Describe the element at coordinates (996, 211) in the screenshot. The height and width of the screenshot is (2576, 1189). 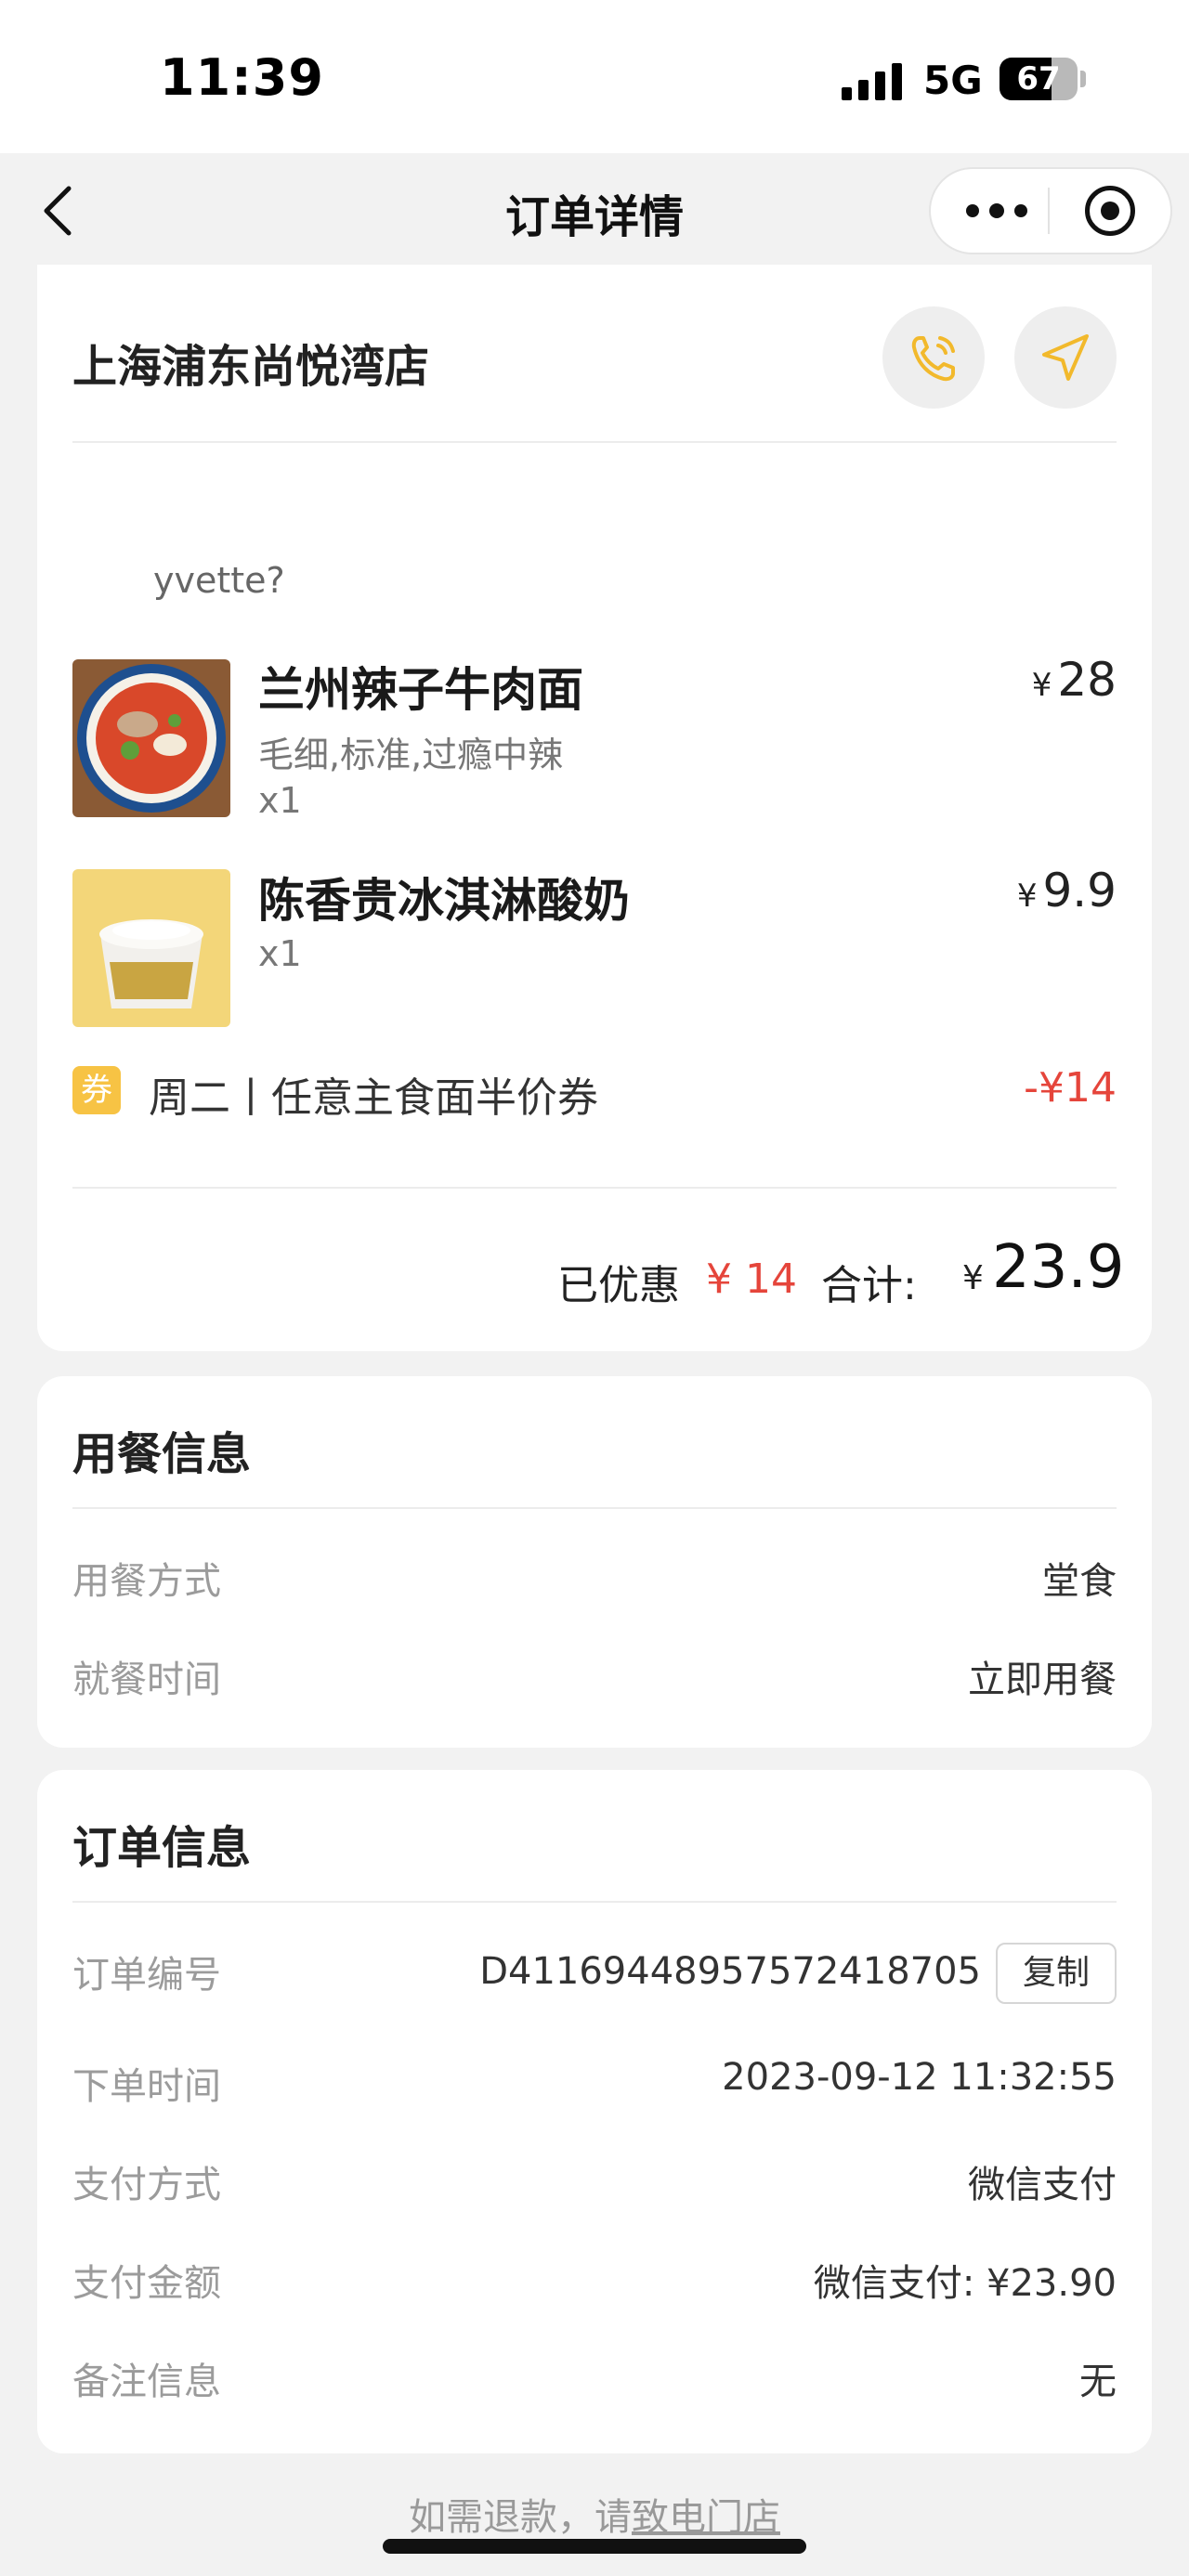
I see `more-dots-icon` at that location.